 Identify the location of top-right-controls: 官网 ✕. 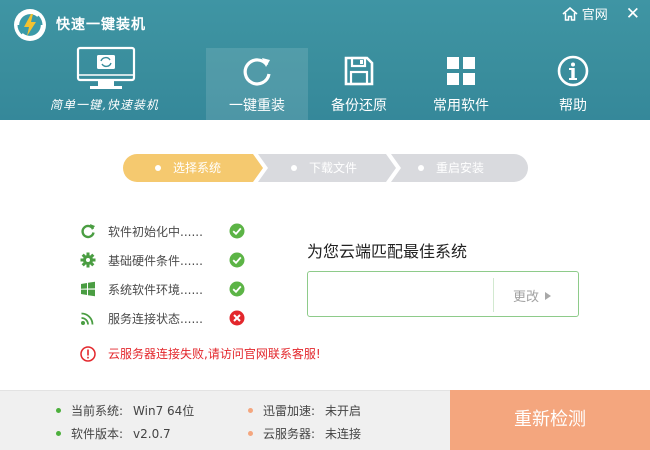
(601, 13).